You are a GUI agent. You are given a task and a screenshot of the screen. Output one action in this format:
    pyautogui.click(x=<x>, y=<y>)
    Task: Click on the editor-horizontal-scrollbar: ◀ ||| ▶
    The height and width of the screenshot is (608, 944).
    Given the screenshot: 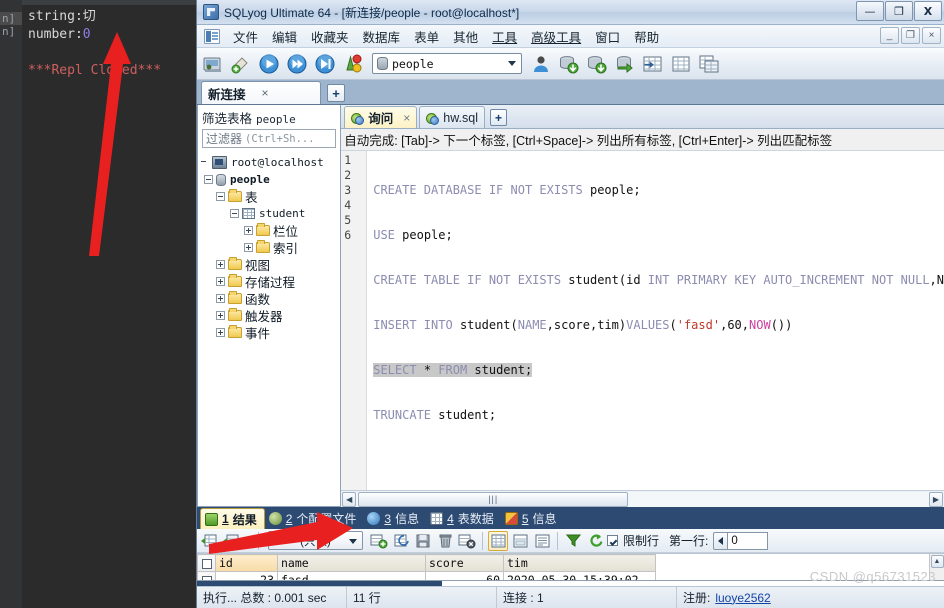 What is the action you would take?
    pyautogui.click(x=642, y=498)
    